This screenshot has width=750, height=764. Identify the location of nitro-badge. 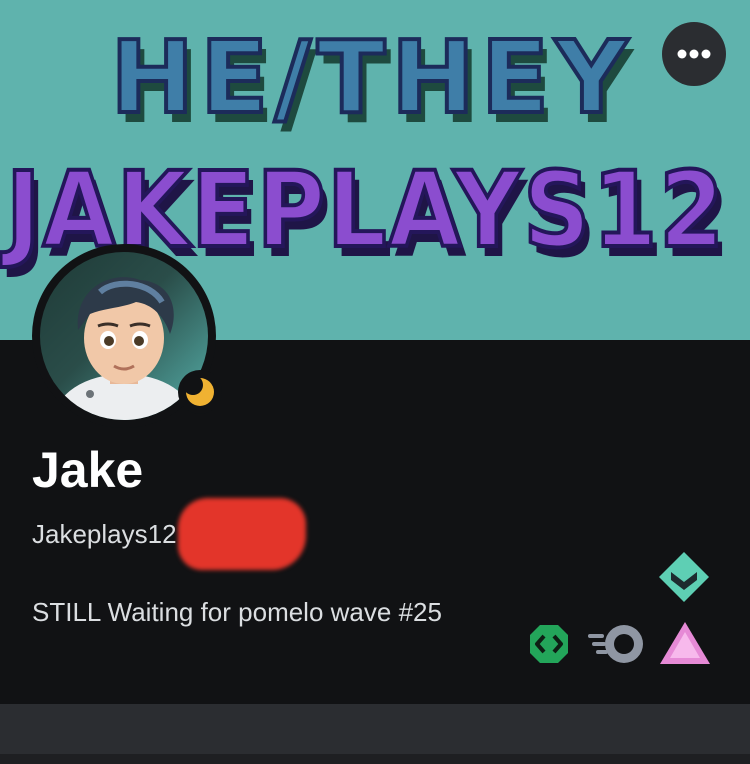
(616, 646).